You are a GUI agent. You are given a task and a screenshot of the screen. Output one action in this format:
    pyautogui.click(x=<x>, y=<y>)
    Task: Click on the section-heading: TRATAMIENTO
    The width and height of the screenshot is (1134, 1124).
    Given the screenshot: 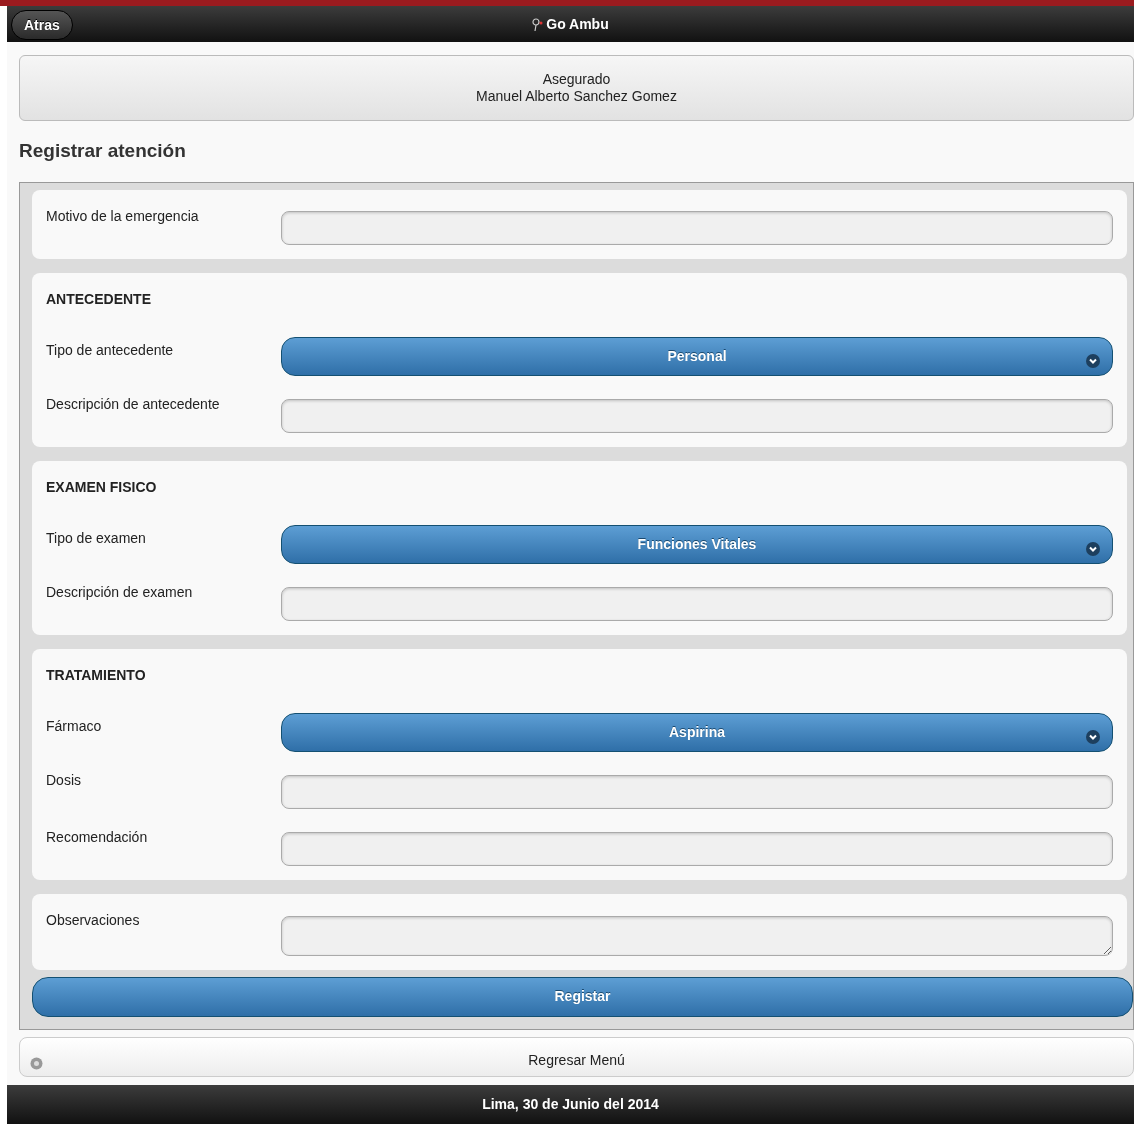 What is the action you would take?
    pyautogui.click(x=96, y=675)
    